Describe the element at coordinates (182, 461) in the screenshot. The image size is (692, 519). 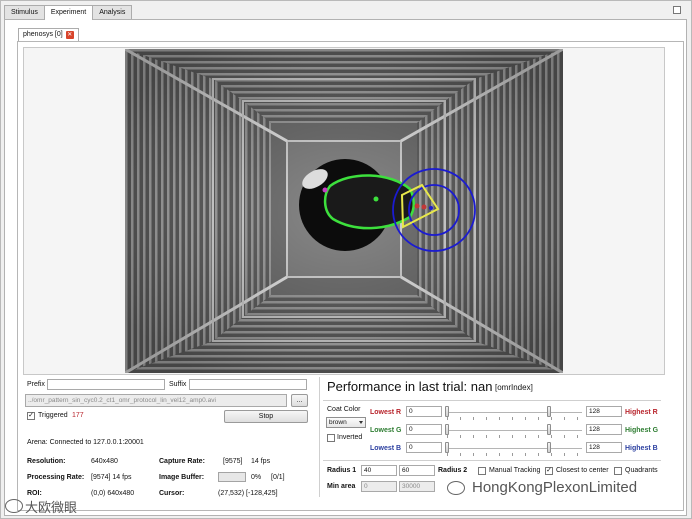
I see `capture-rate-label: Capture Rate:` at that location.